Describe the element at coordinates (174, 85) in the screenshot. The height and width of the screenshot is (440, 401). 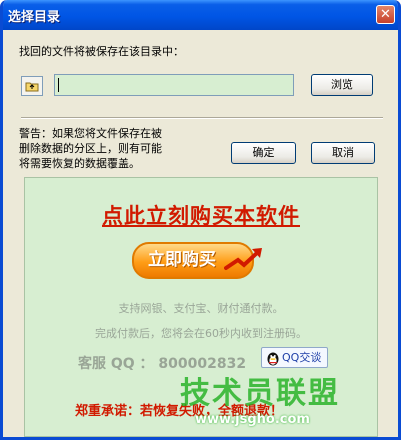
I see `directory-path-input` at that location.